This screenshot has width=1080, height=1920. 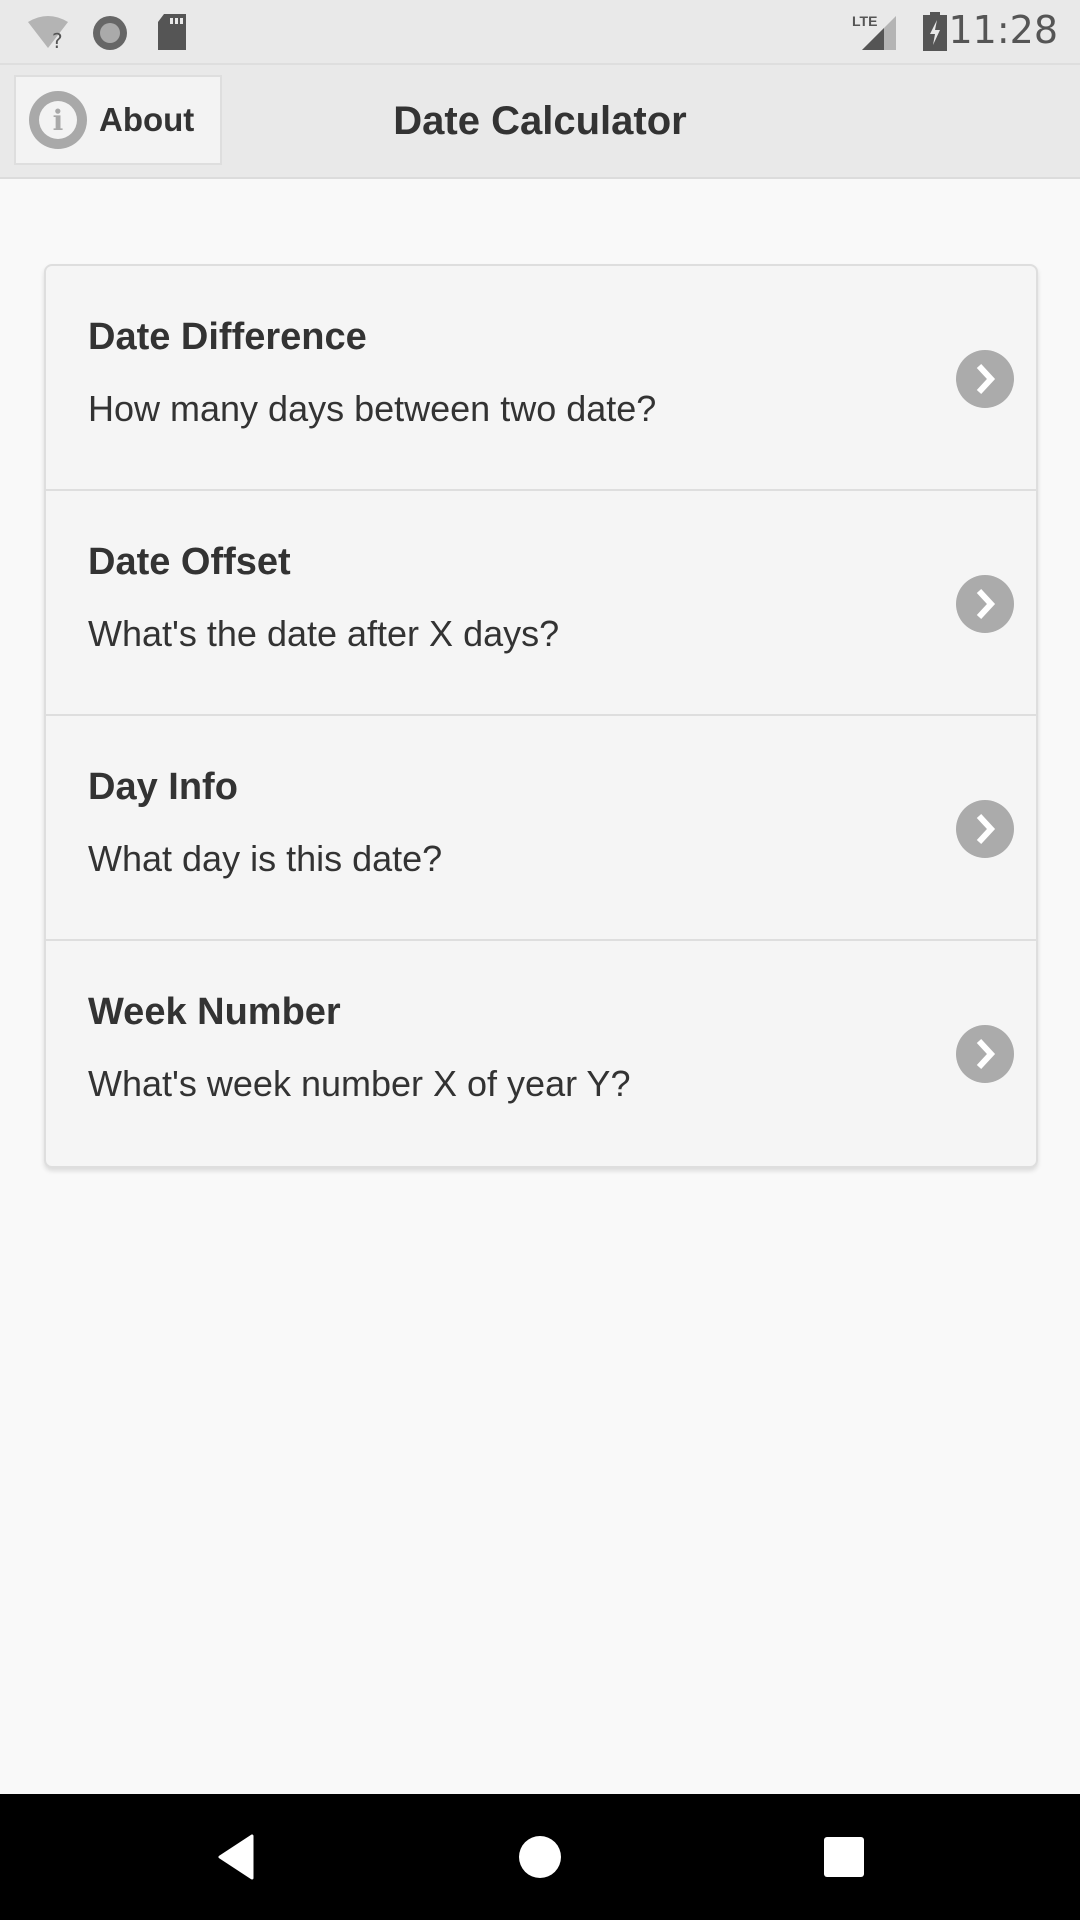 I want to click on app-header: Date Calculator i About, so click(x=540, y=122).